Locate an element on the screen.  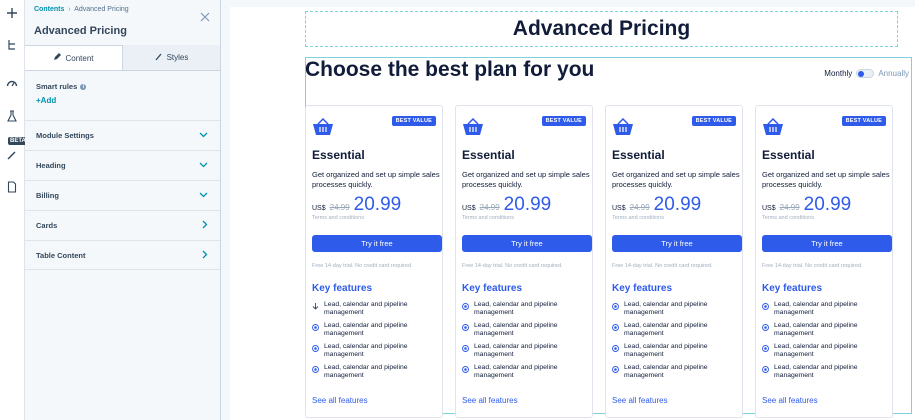
add-icon is located at coordinates (12, 13).